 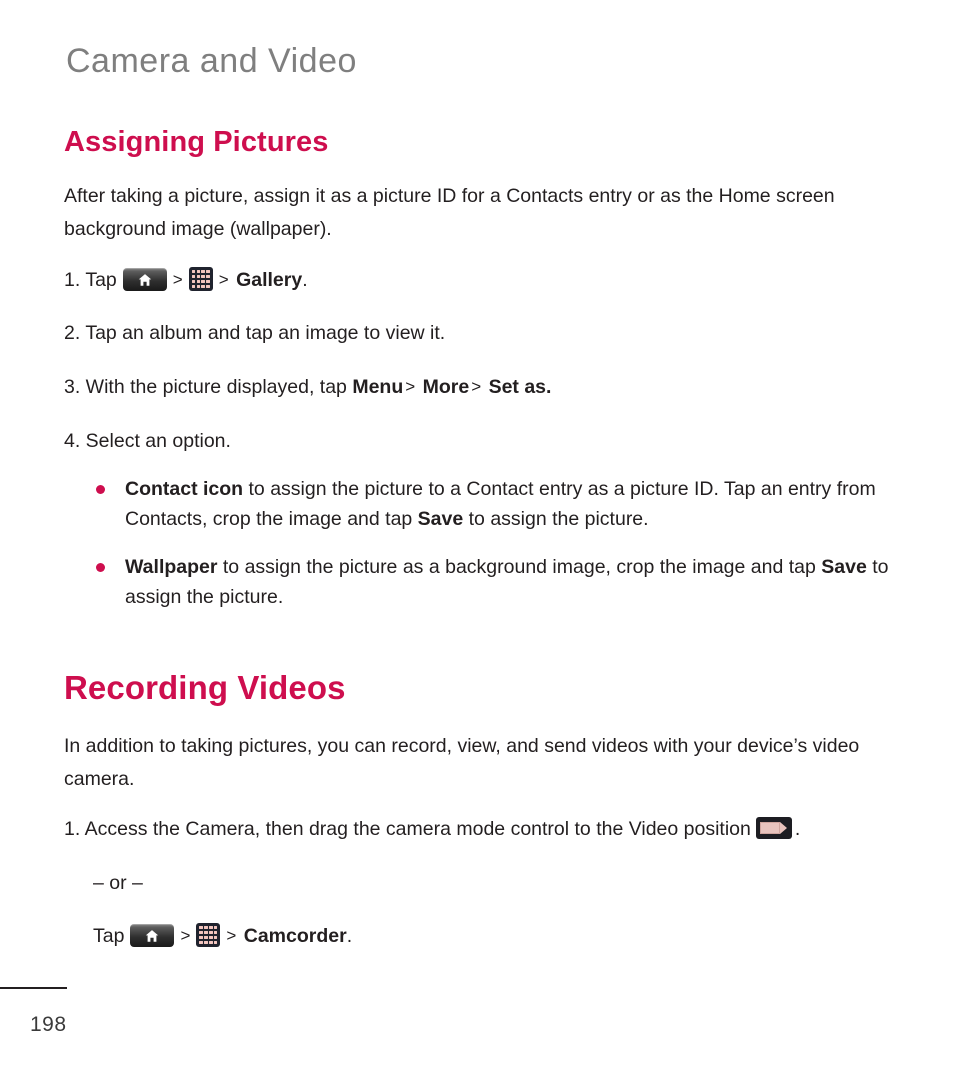 I want to click on recording-step-1-alt-target: Camcorder, so click(x=295, y=936).